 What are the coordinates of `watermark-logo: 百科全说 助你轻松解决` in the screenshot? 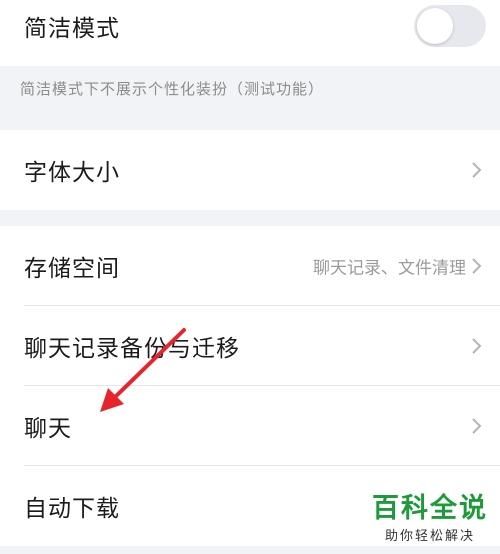 It's located at (430, 518).